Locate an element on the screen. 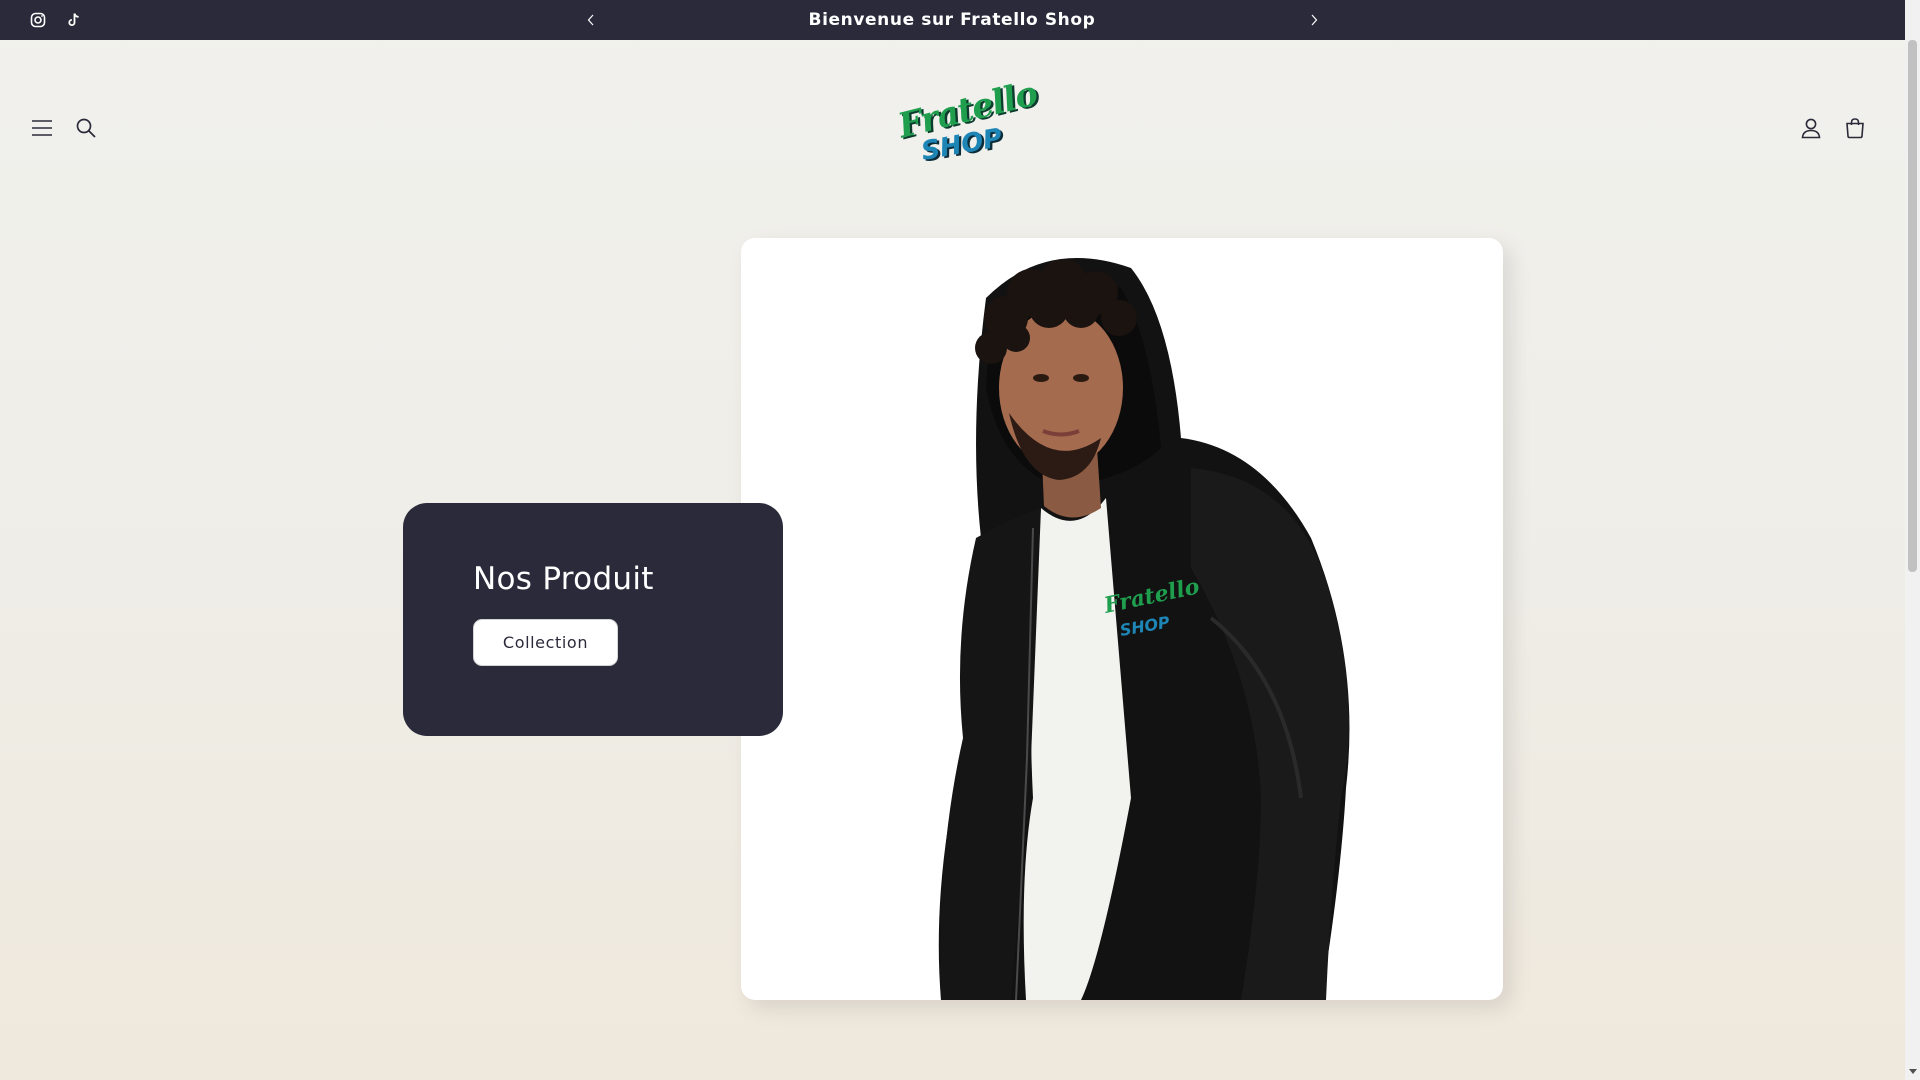 The height and width of the screenshot is (1080, 1920). account-button is located at coordinates (1811, 128).